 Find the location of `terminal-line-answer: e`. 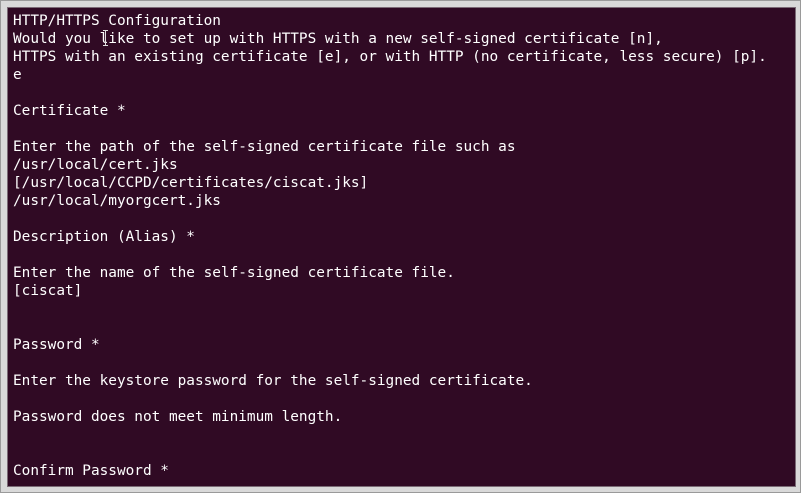

terminal-line-answer: e is located at coordinates (17, 75).